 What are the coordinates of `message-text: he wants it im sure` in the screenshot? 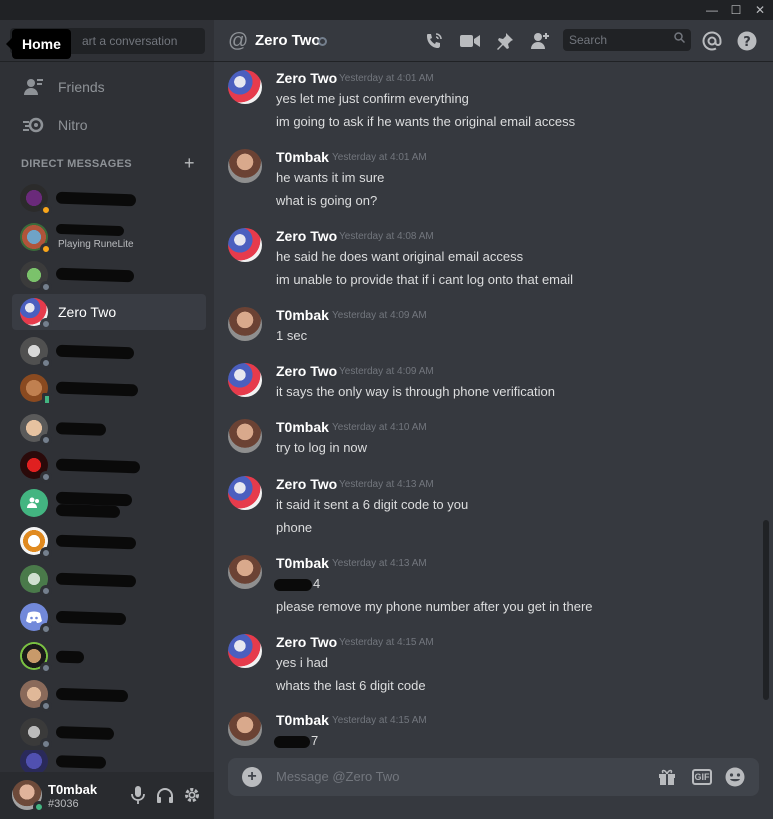 It's located at (330, 177).